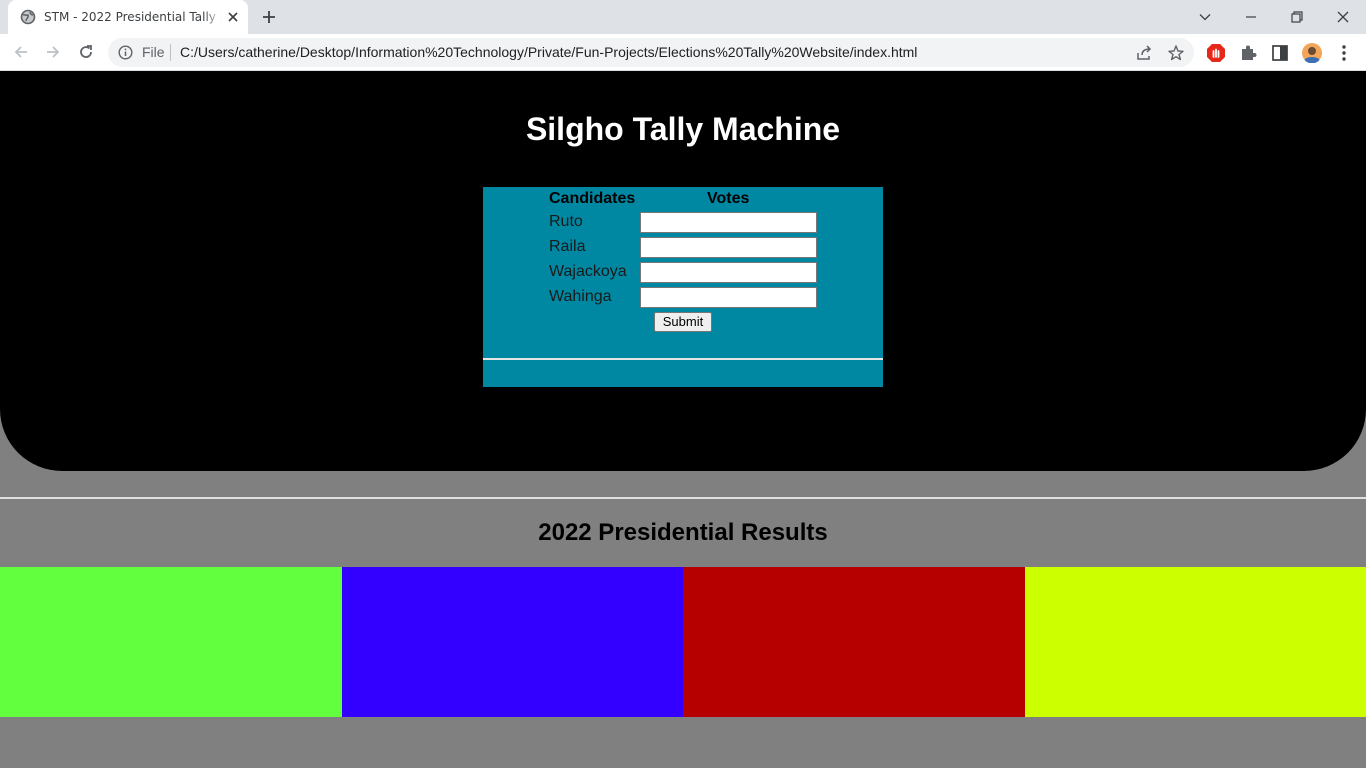 This screenshot has height=768, width=1366. Describe the element at coordinates (1344, 53) in the screenshot. I see `kebab-menu-icon` at that location.